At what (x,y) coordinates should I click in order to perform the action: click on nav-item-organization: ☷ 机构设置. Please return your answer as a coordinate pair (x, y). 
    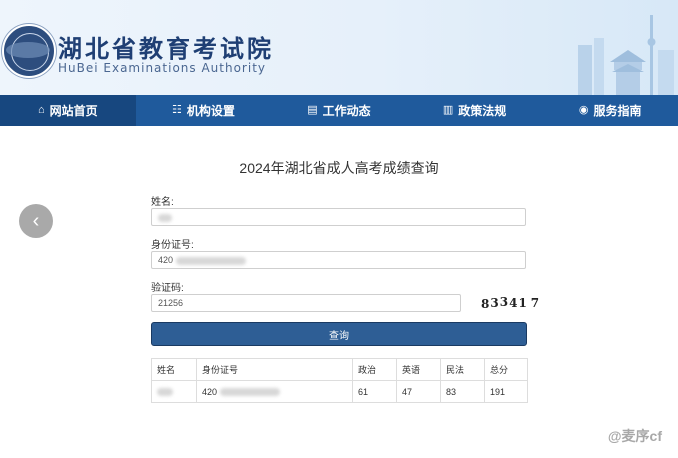
    Looking at the image, I should click on (204, 110).